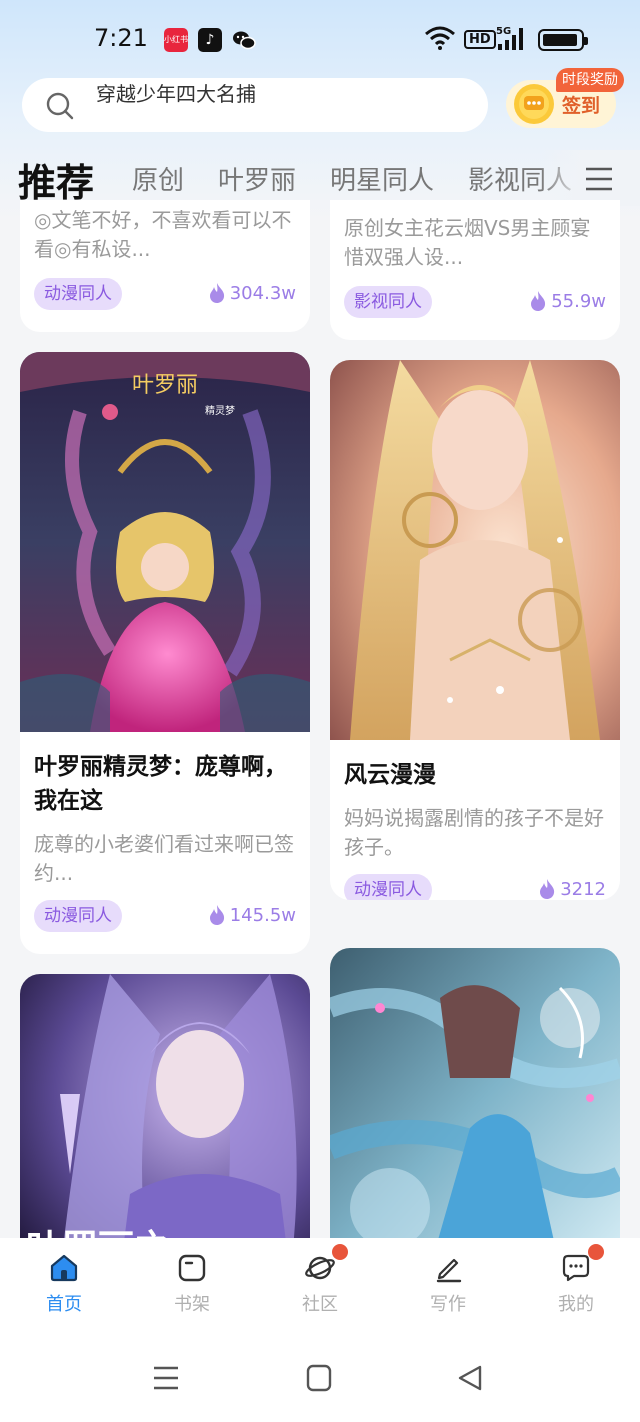 Image resolution: width=640 pixels, height=1422 pixels. What do you see at coordinates (320, 40) in the screenshot?
I see `status-bar: 7:21 小红书 ♪ HD 5G` at bounding box center [320, 40].